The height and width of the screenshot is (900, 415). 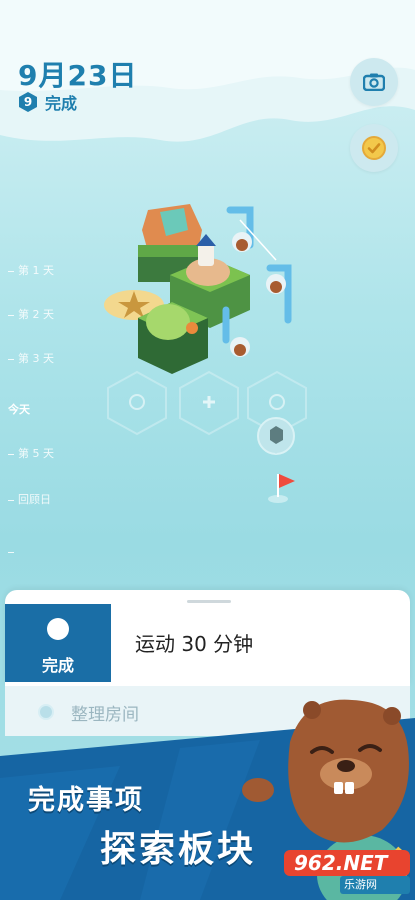 I want to click on complete-button-label: 完成, so click(x=57, y=665).